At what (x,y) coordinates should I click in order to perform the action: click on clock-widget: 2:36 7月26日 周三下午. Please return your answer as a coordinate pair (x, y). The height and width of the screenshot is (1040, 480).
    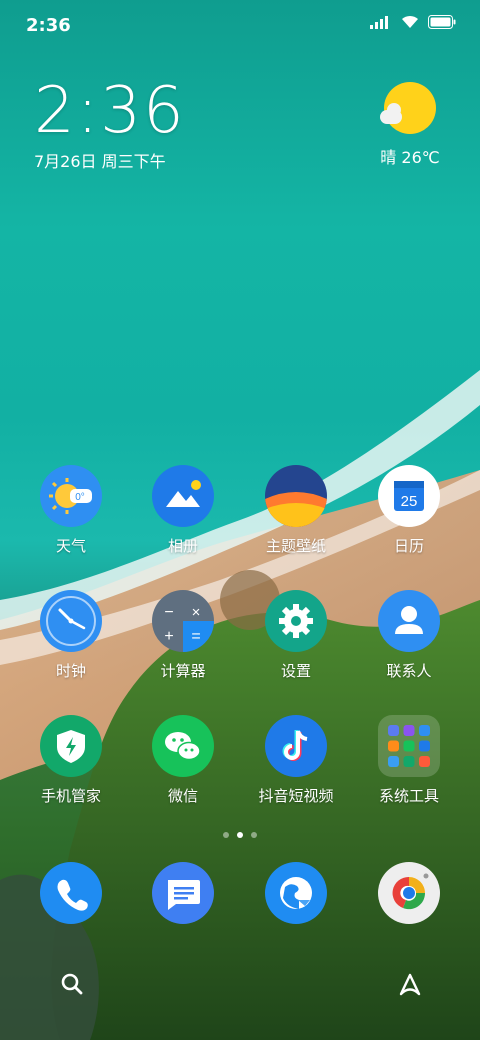
    Looking at the image, I should click on (110, 125).